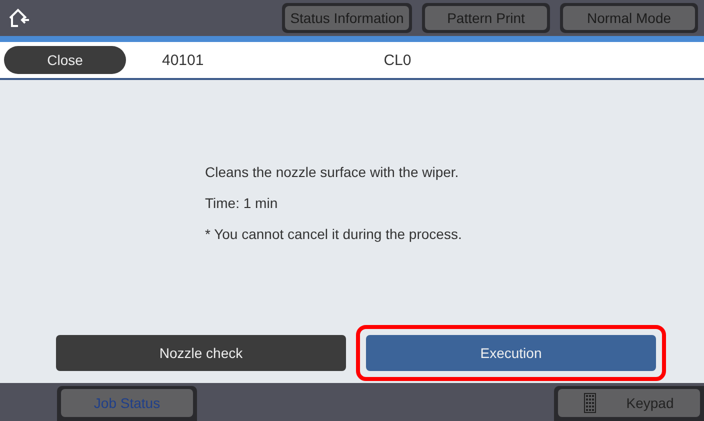 This screenshot has width=704, height=421. What do you see at coordinates (629, 18) in the screenshot?
I see `header-button: Normal Mode` at bounding box center [629, 18].